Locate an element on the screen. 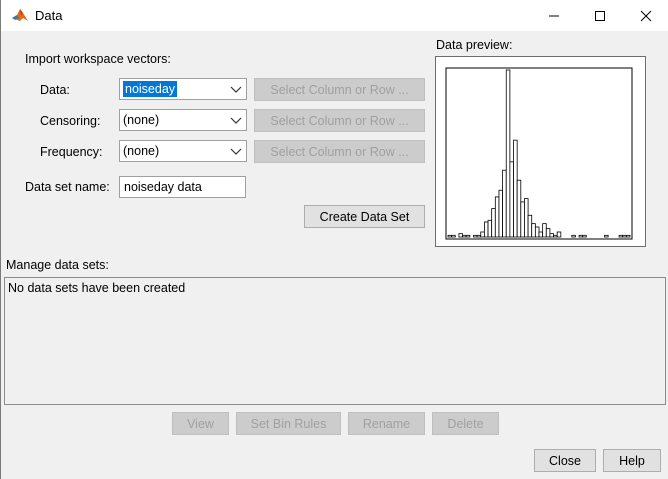 The image size is (668, 479). delete-button: Delete is located at coordinates (465, 423).